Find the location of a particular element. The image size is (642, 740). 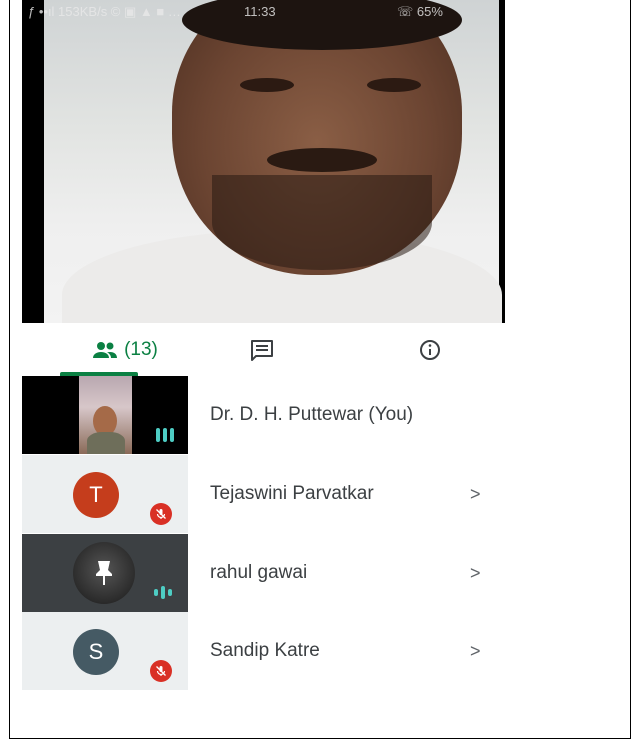

tab-chat is located at coordinates (262, 349).